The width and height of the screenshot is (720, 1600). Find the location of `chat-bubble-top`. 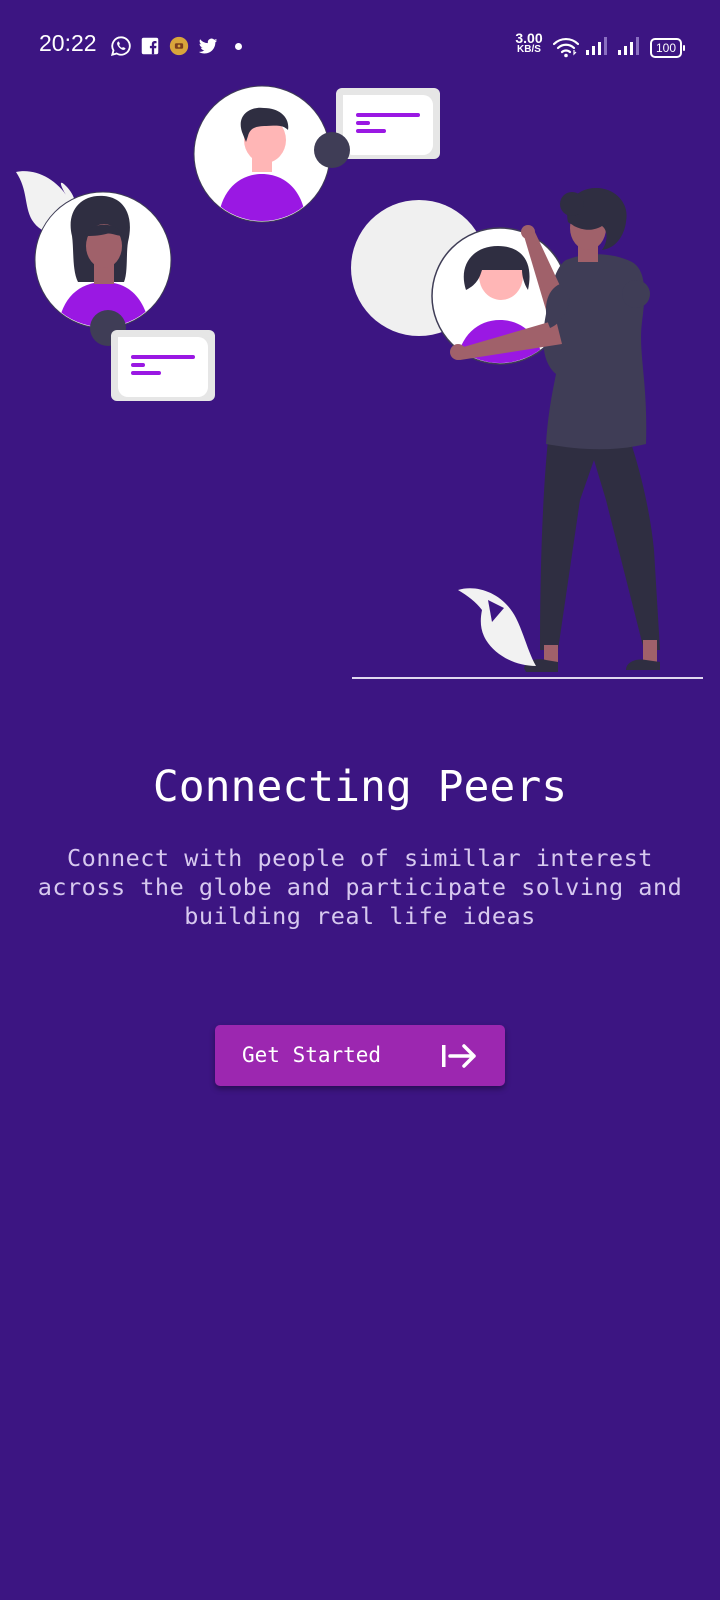

chat-bubble-top is located at coordinates (388, 123).